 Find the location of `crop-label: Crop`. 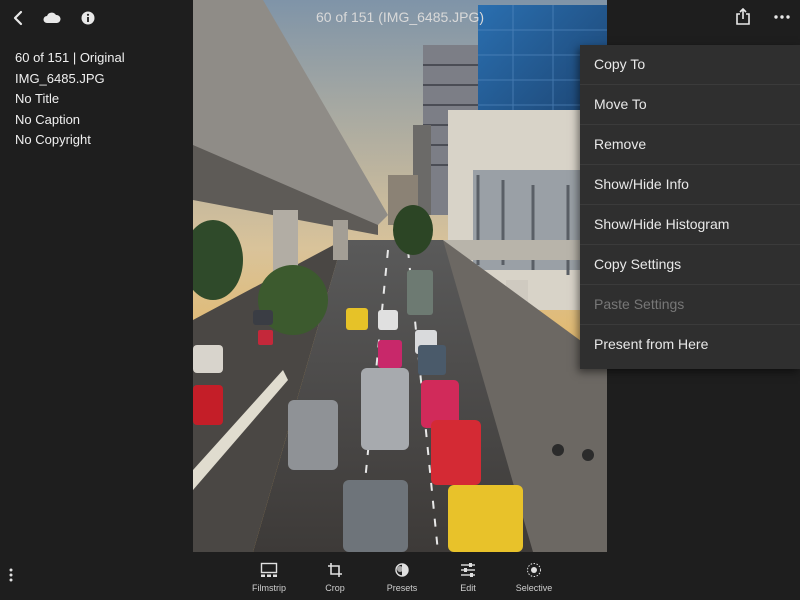

crop-label: Crop is located at coordinates (335, 588).